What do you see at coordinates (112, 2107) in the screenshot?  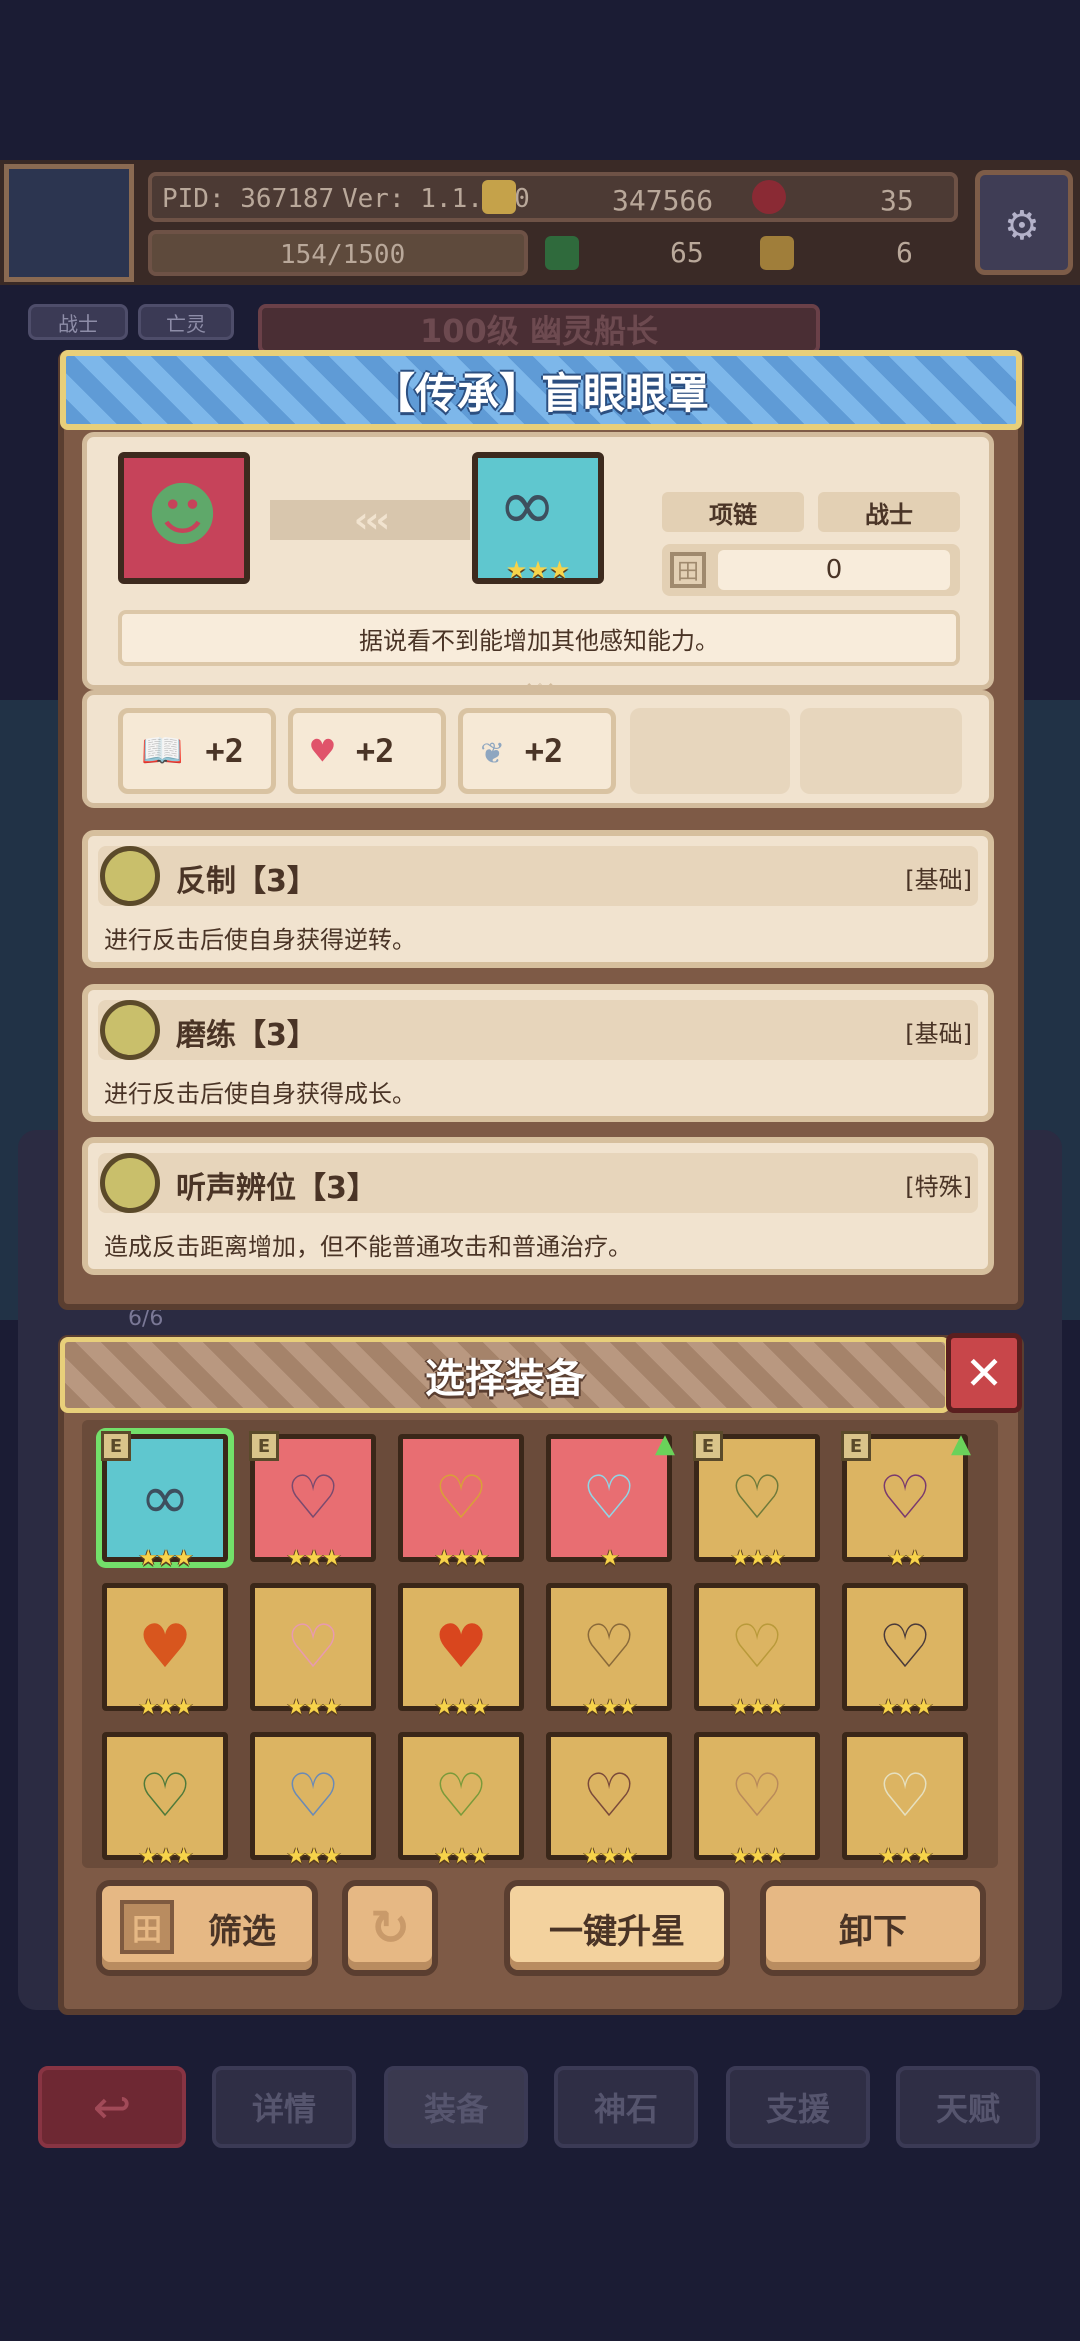 I see `back-button: ↩` at bounding box center [112, 2107].